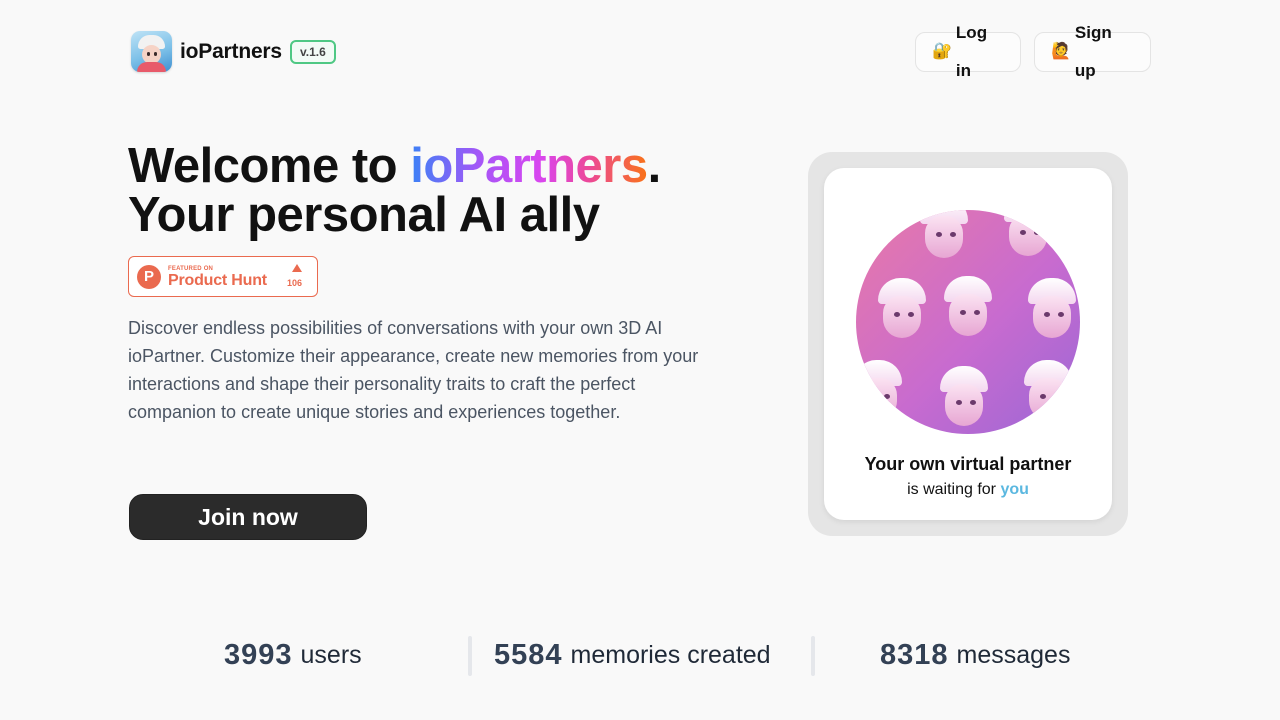 The width and height of the screenshot is (1280, 720). What do you see at coordinates (331, 654) in the screenshot?
I see `stat-users-label: users` at bounding box center [331, 654].